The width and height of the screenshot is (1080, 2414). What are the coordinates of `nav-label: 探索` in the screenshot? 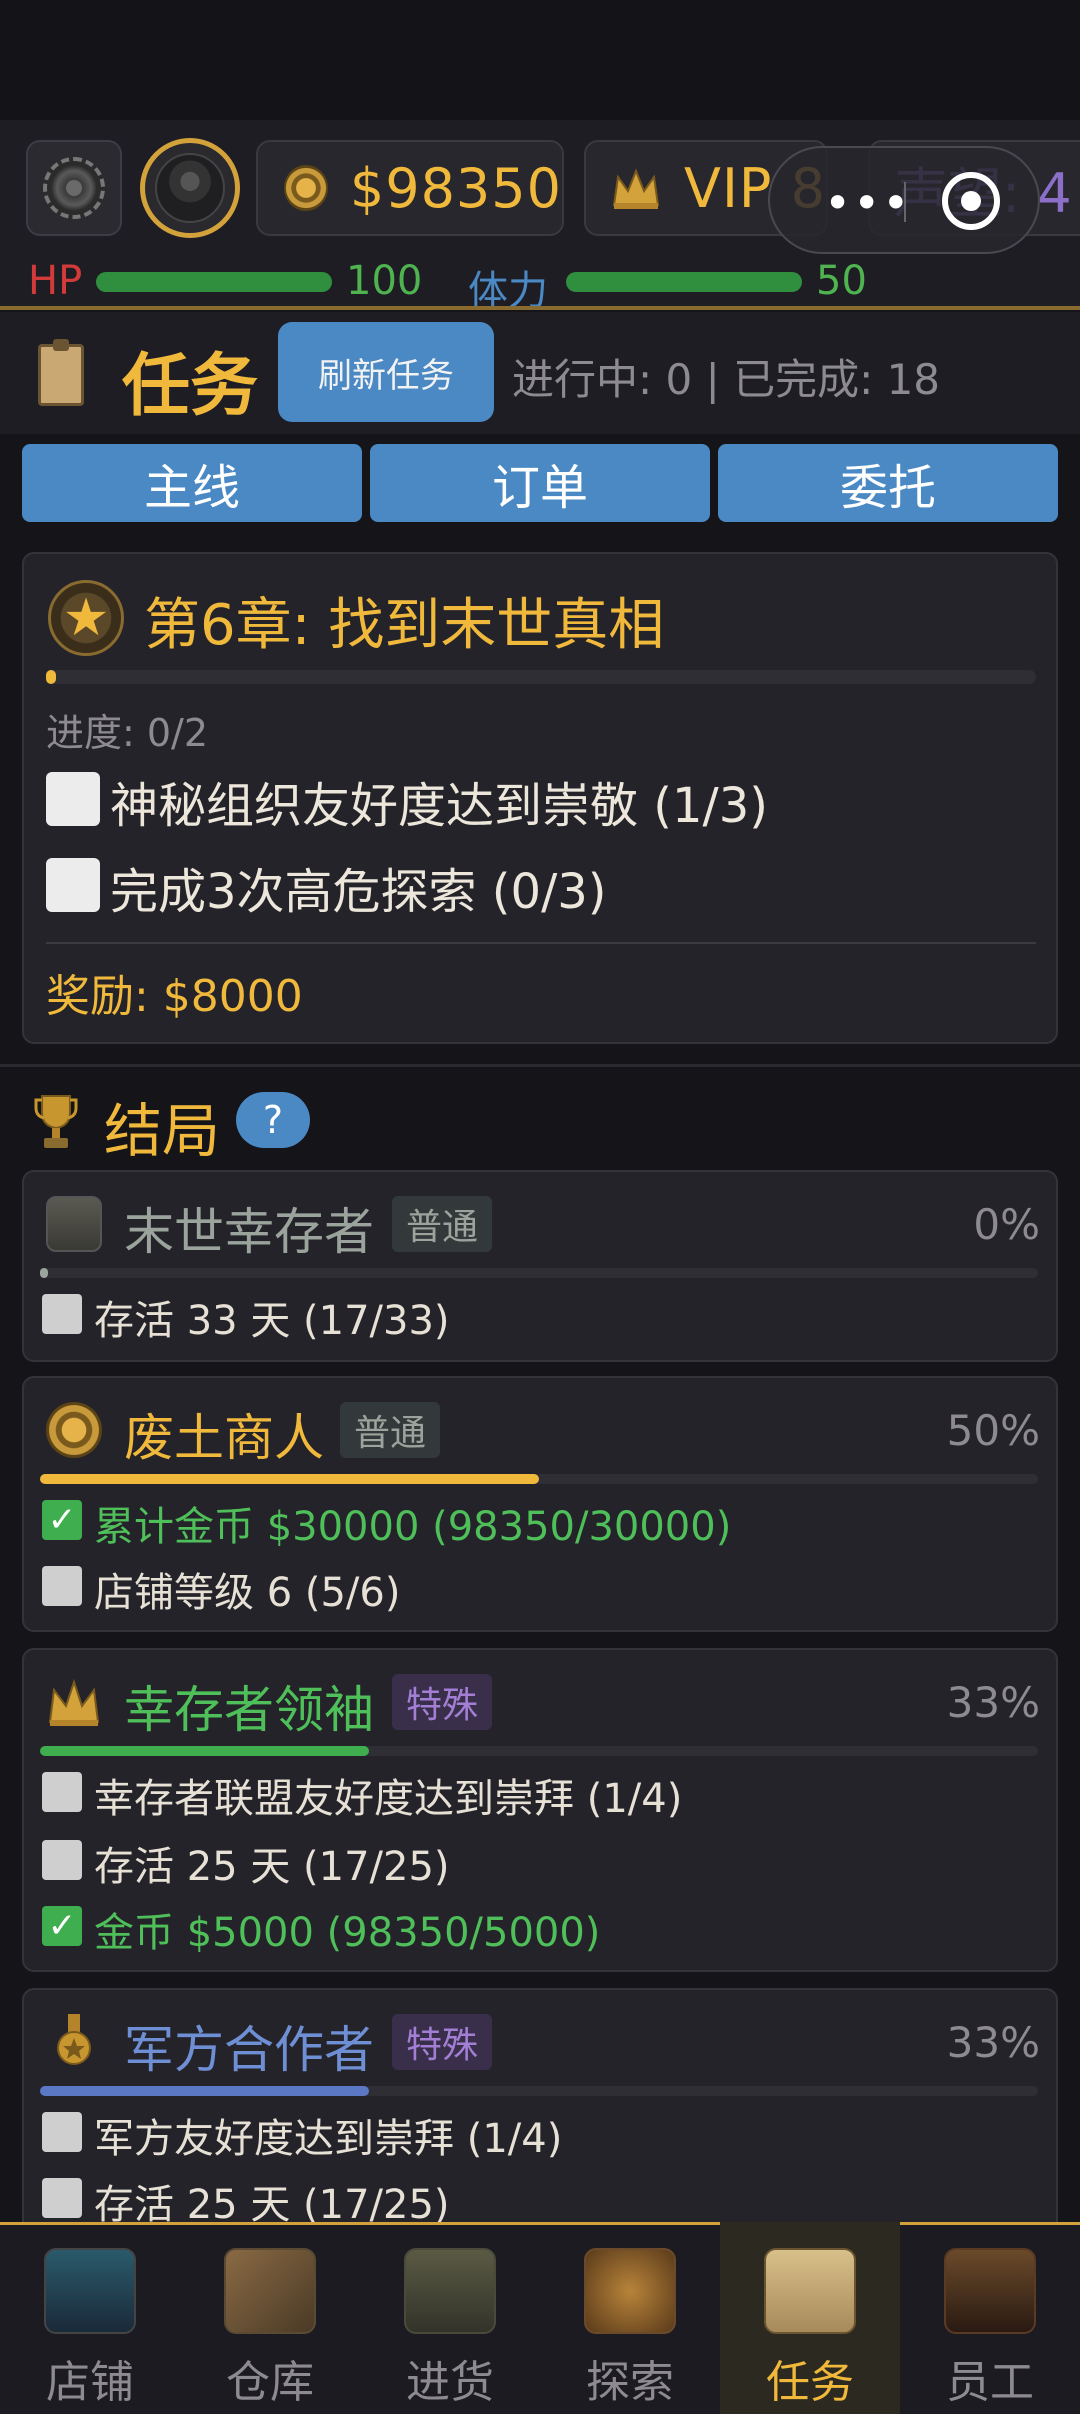 It's located at (630, 2382).